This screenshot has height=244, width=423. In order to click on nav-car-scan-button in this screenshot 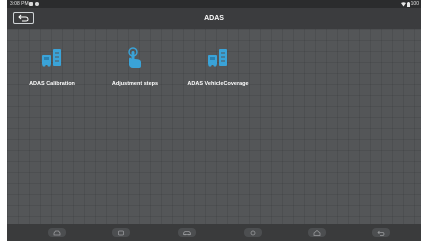, I will do `click(57, 232)`.